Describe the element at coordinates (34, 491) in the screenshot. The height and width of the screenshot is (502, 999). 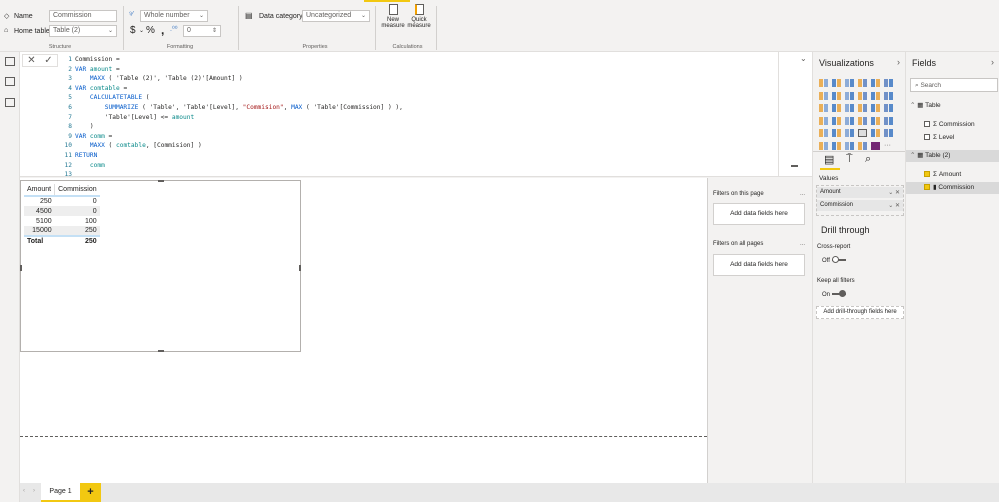
I see `next-page-icon: ›` at that location.